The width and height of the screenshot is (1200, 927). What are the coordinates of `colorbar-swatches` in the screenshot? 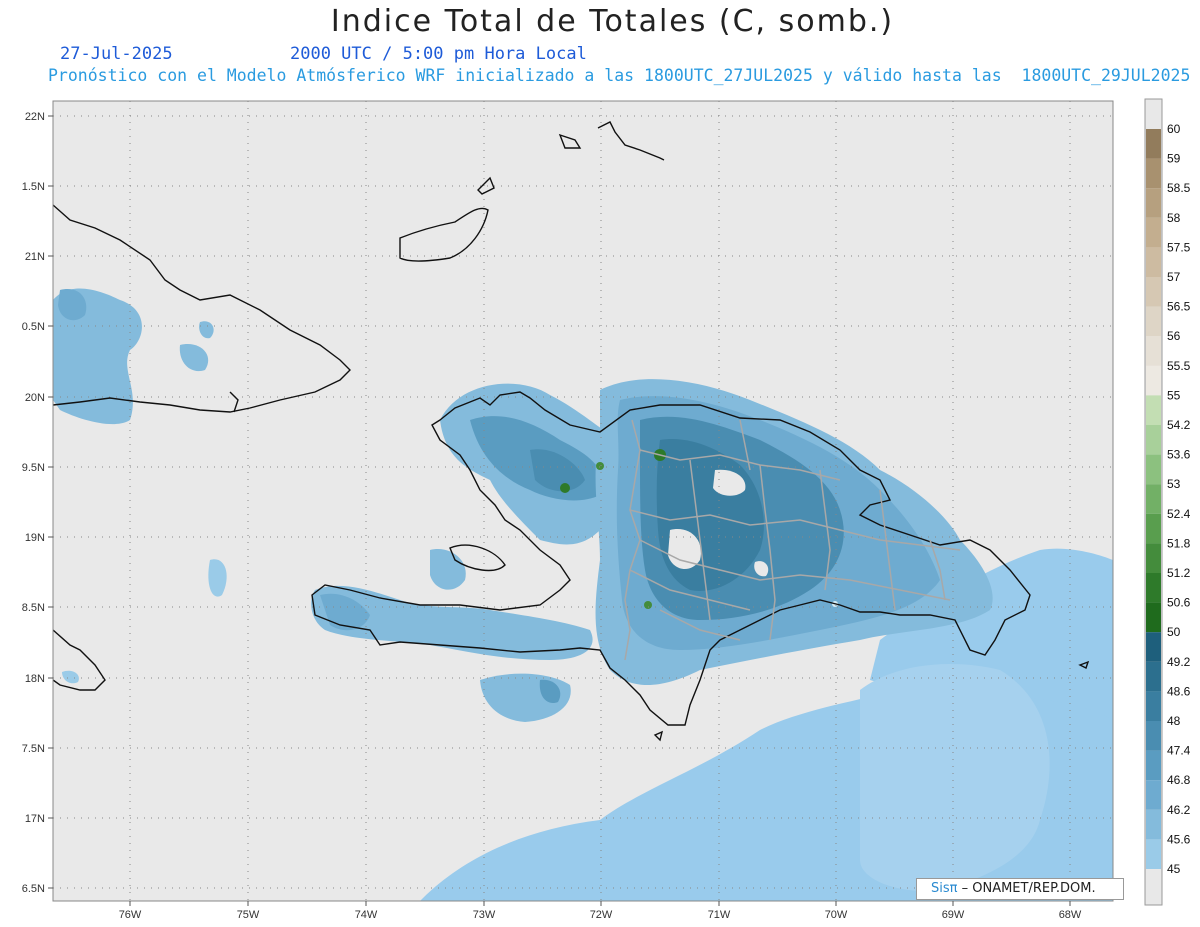 It's located at (1153, 499).